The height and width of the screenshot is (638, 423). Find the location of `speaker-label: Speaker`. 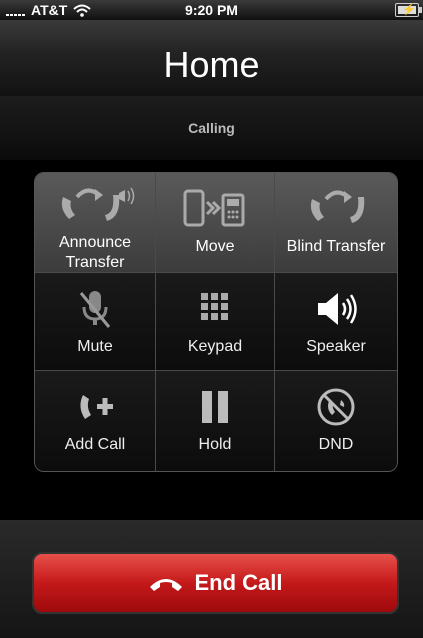

speaker-label: Speaker is located at coordinates (336, 346).